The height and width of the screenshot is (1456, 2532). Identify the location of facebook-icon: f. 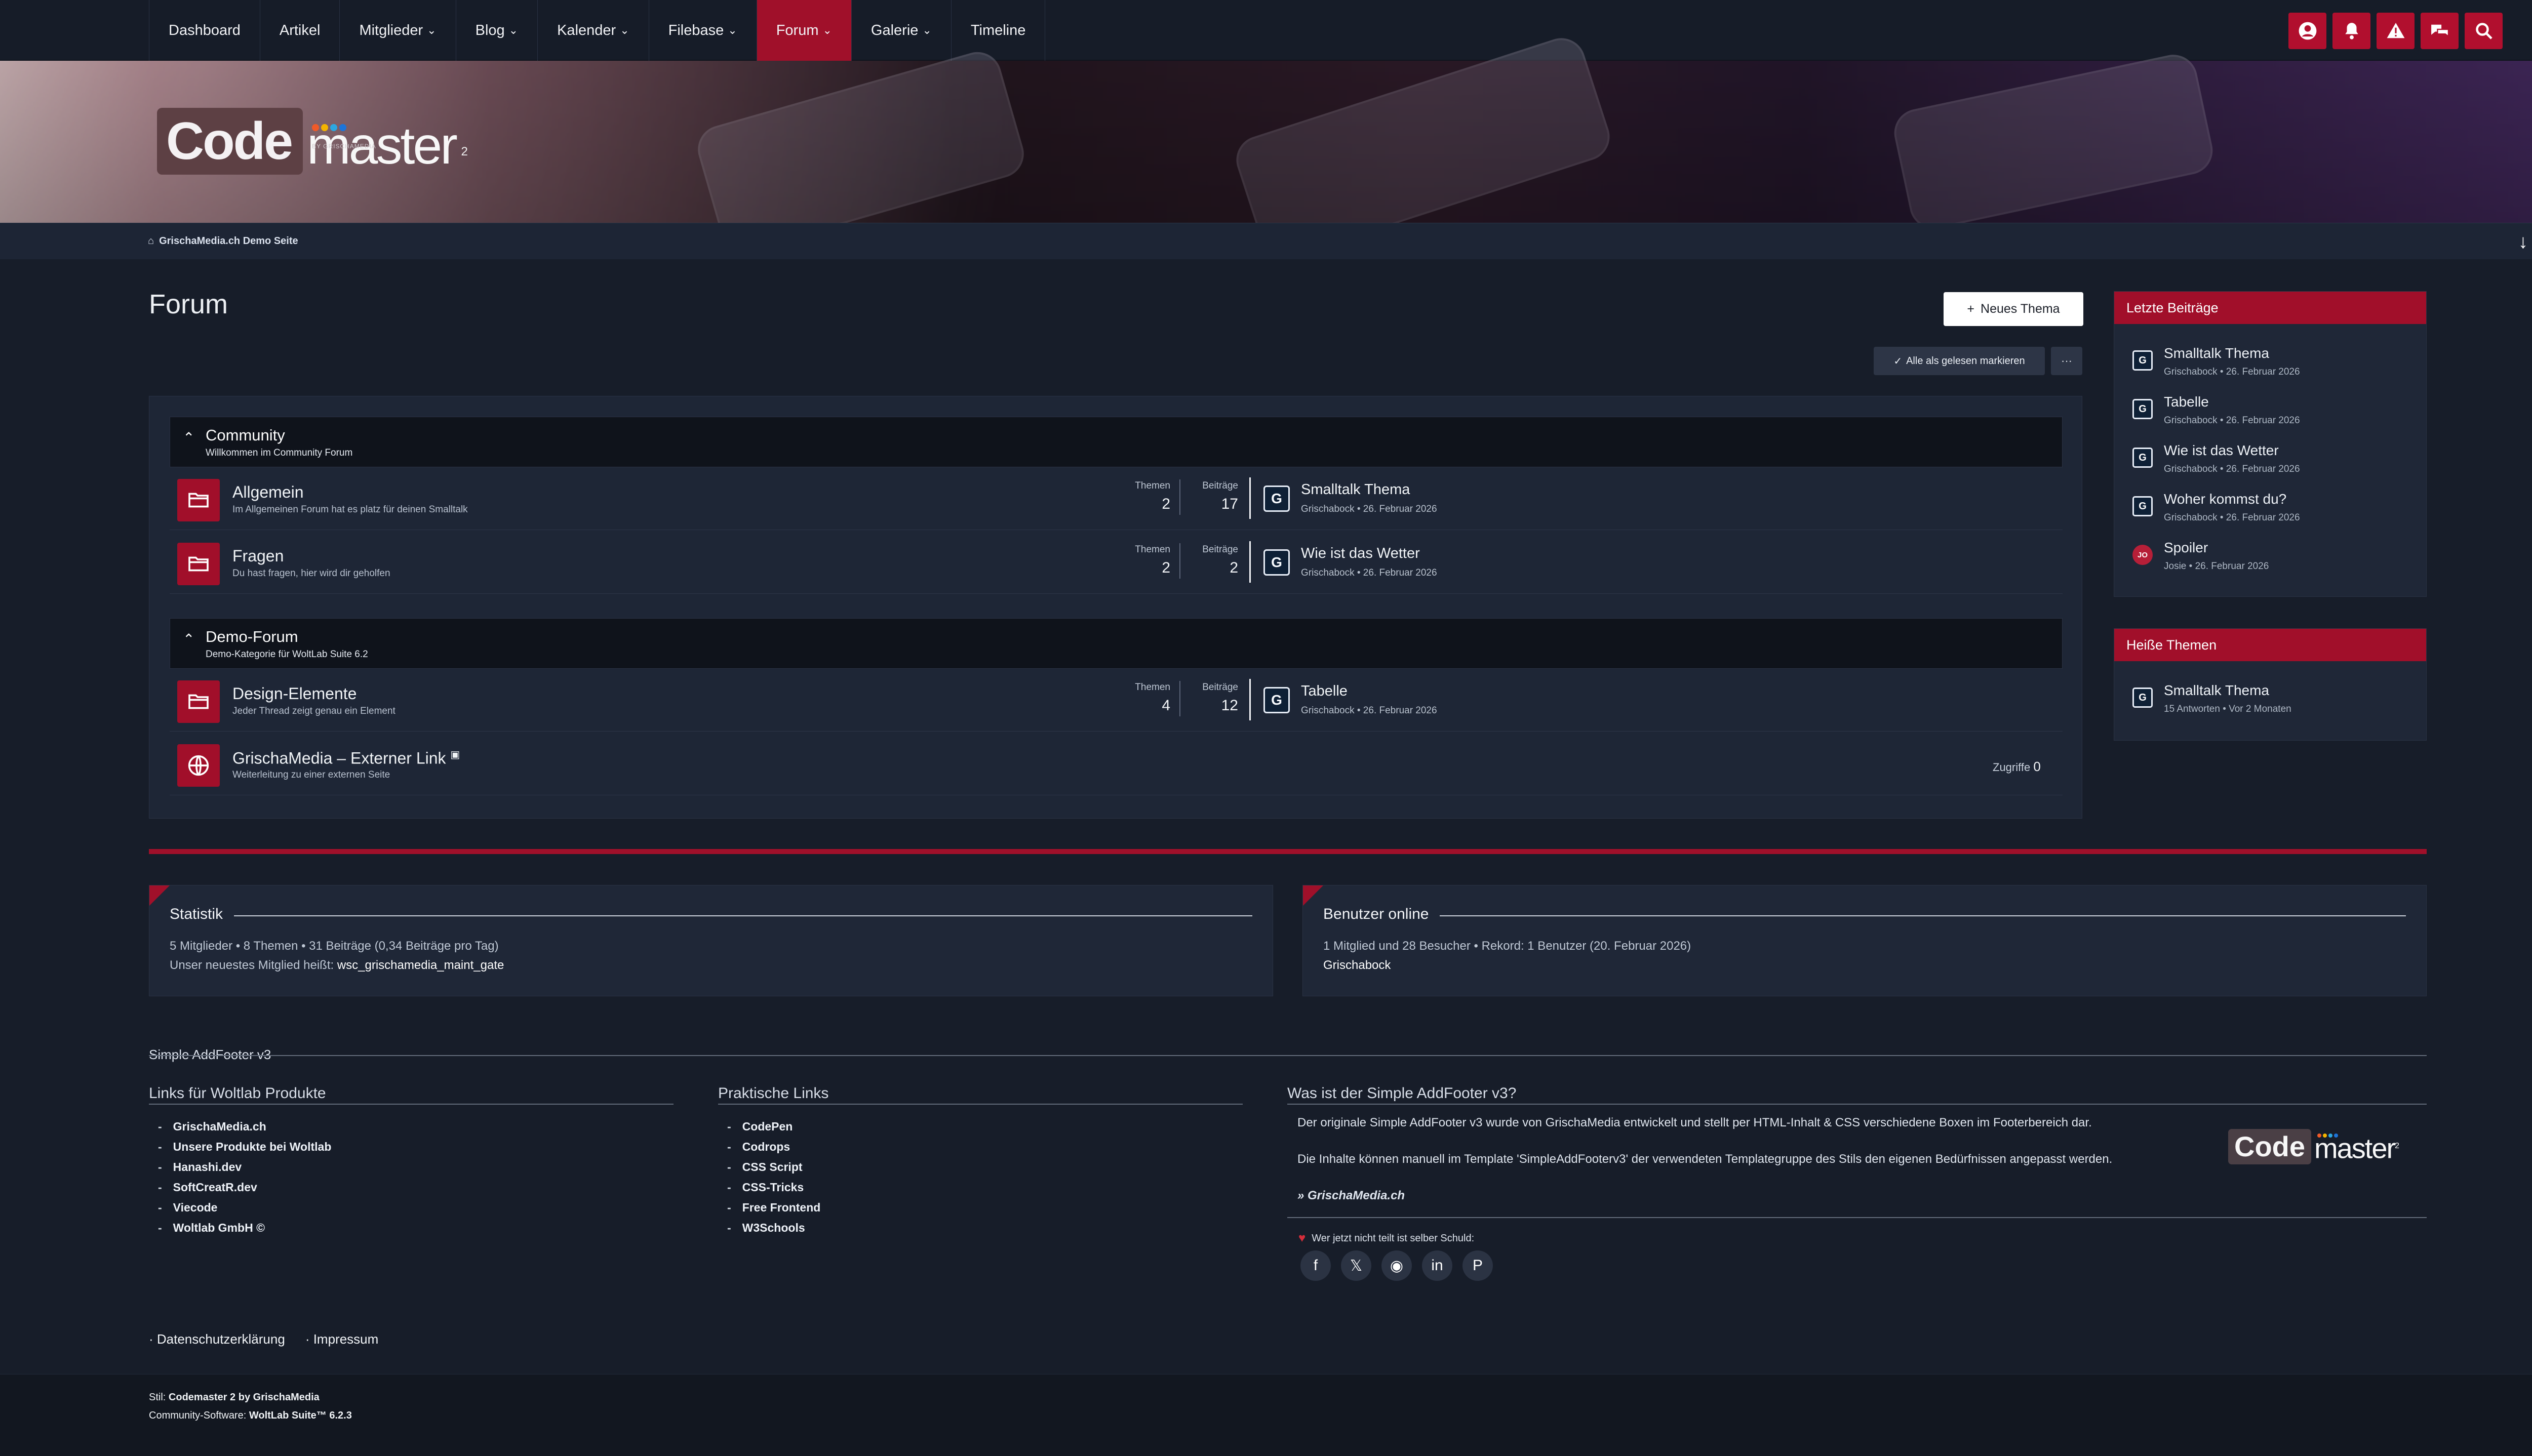
(1315, 1265).